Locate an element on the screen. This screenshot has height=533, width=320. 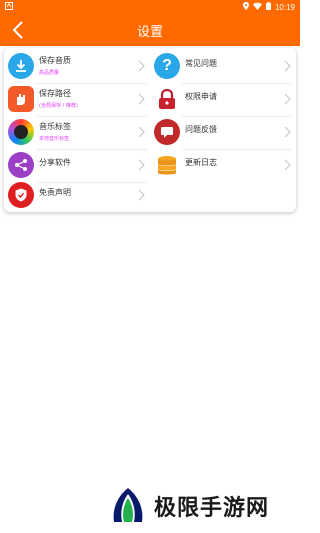
status-left-icons is located at coordinates (9, 7).